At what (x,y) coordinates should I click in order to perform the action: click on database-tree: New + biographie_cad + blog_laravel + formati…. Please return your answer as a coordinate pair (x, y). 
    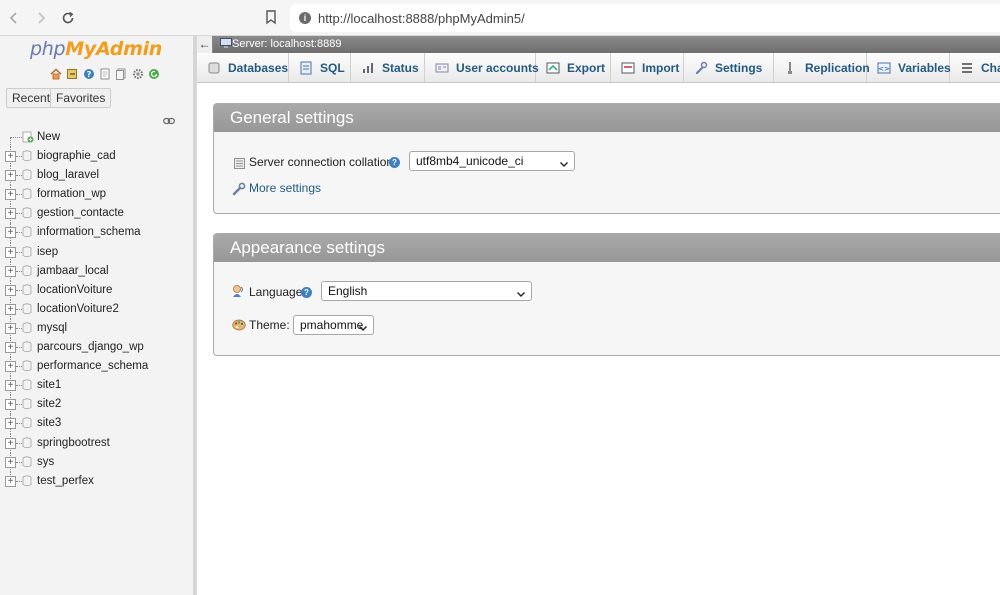
    Looking at the image, I should click on (96, 309).